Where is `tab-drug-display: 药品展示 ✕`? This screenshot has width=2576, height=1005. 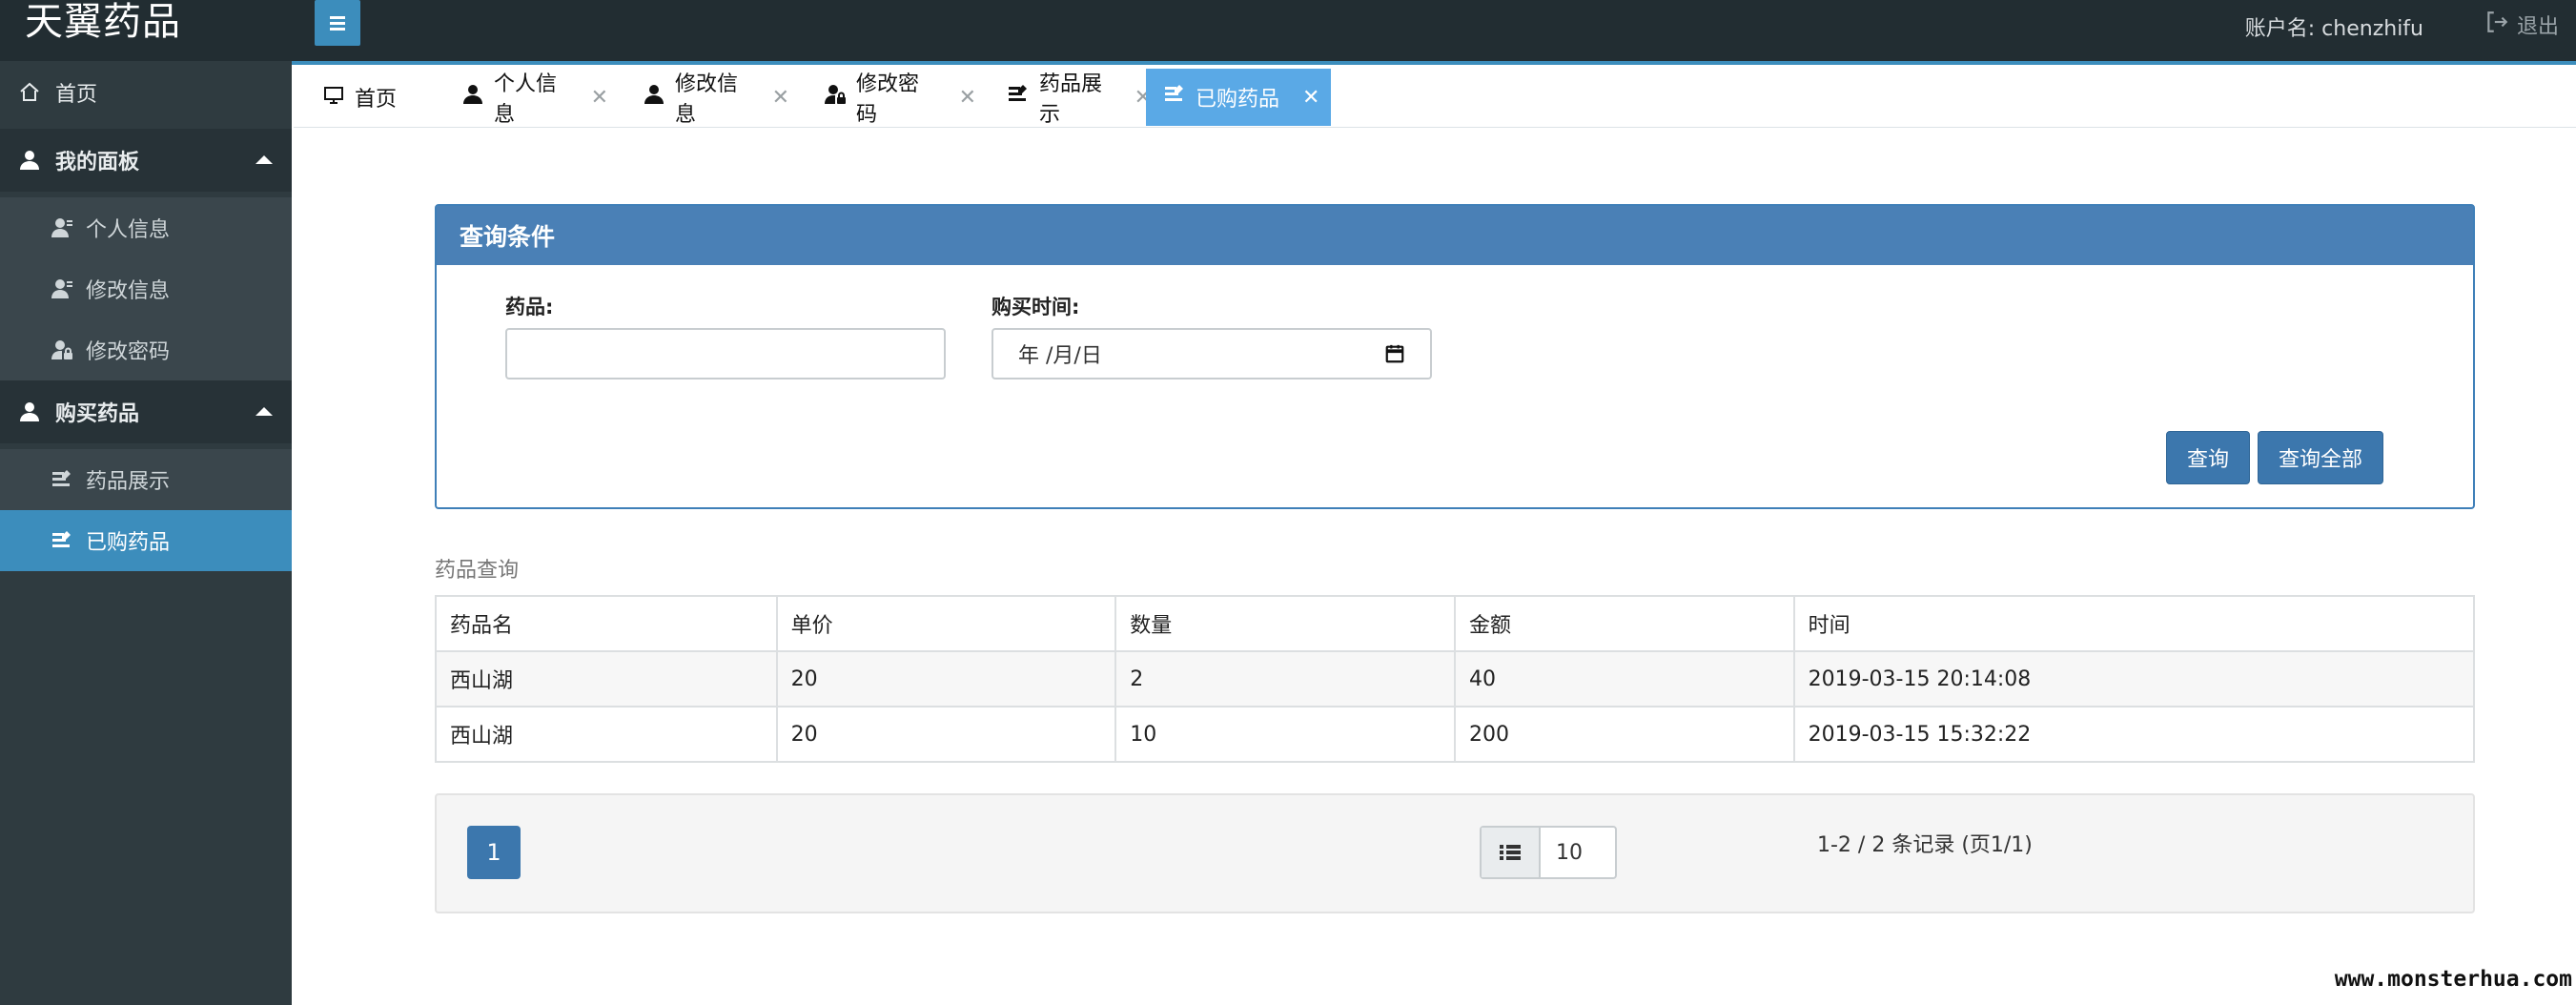 tab-drug-display: 药品展示 ✕ is located at coordinates (1065, 98).